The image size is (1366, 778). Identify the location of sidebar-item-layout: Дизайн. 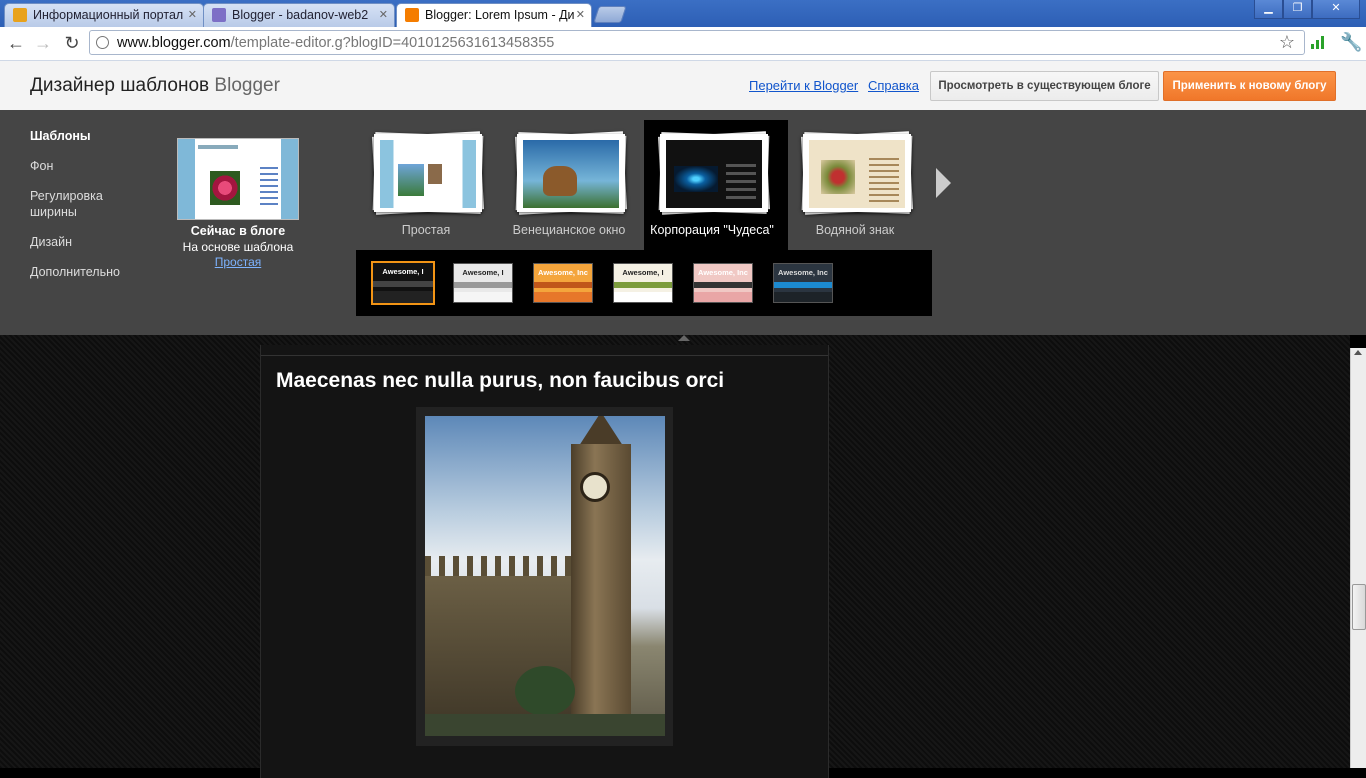
(85, 242).